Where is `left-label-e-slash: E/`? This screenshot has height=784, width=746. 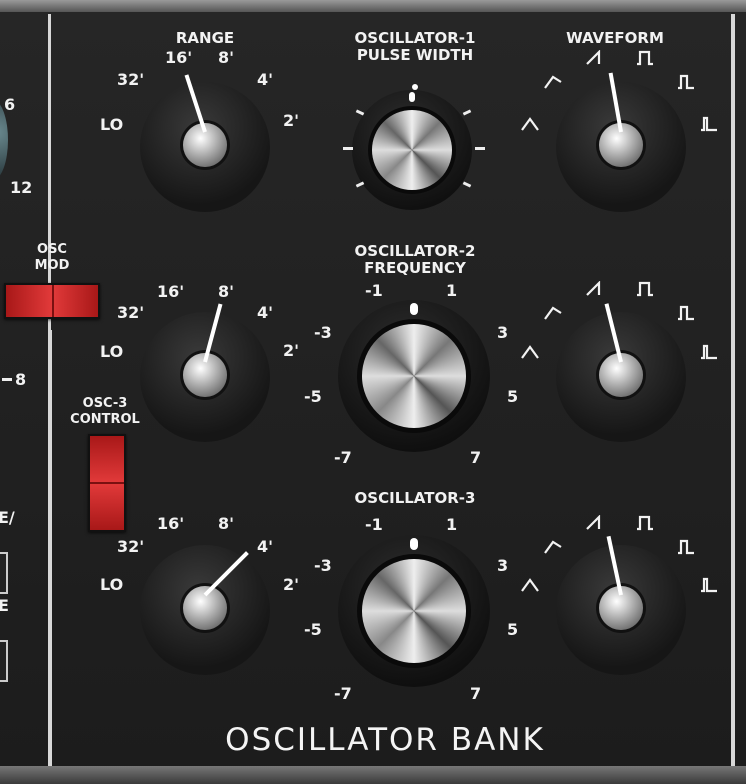
left-label-e-slash: E/ is located at coordinates (7, 517).